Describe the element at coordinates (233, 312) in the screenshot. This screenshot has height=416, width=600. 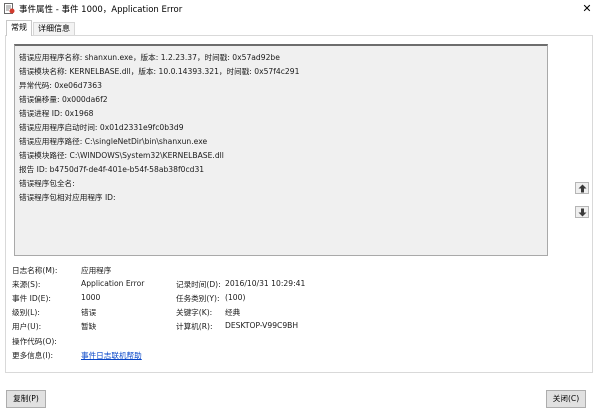
I see `keywords-value: 经典` at that location.